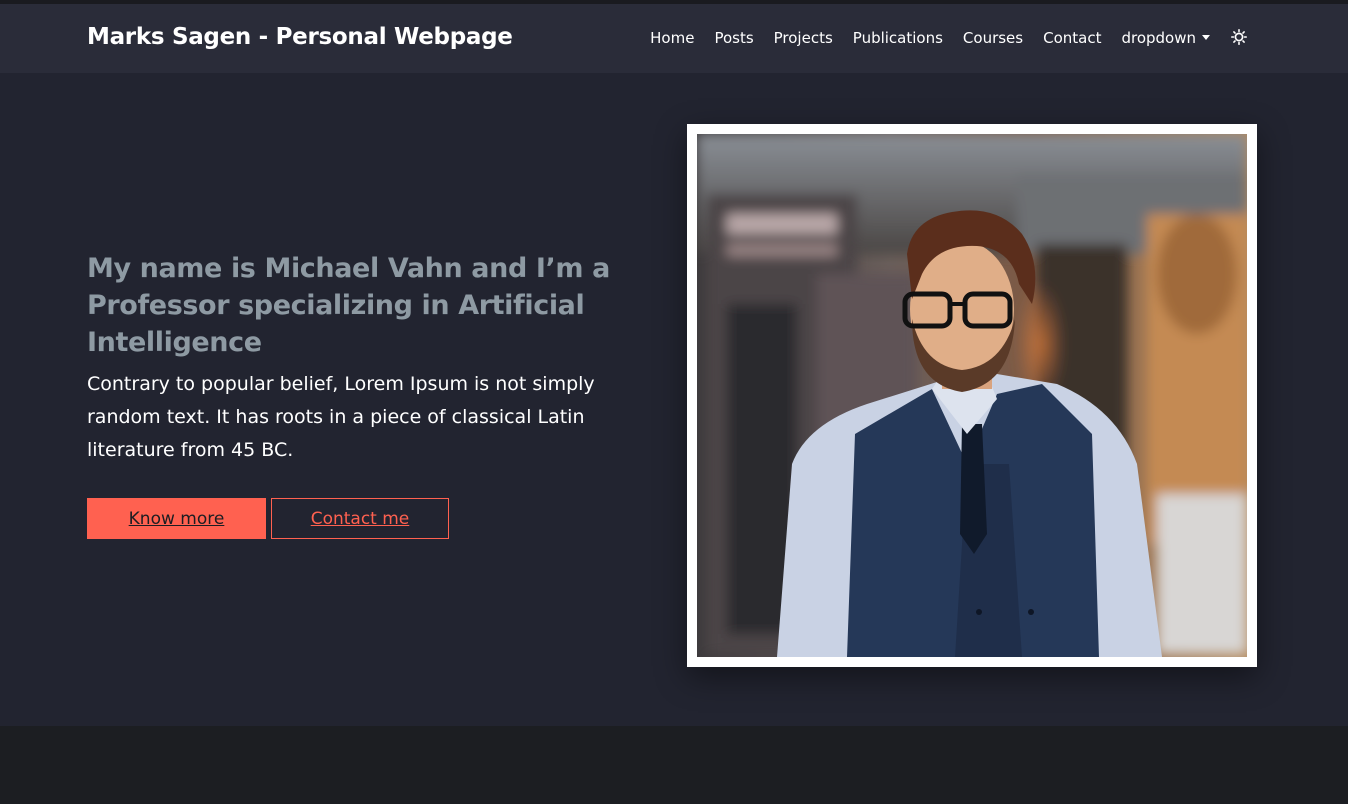 This screenshot has width=1348, height=804. I want to click on headline-text: My name is, so click(176, 268).